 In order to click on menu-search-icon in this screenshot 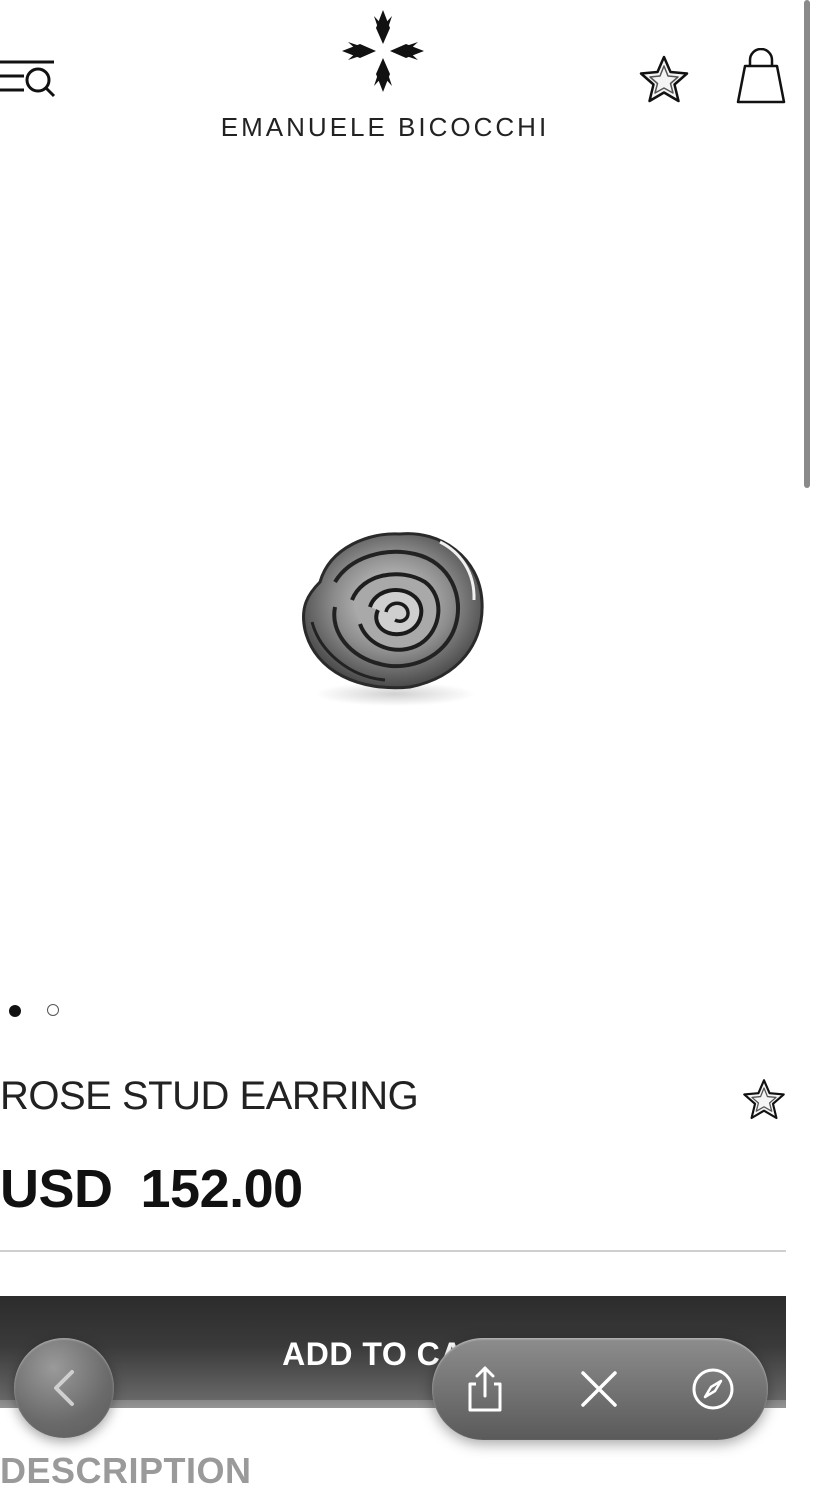, I will do `click(28, 79)`.